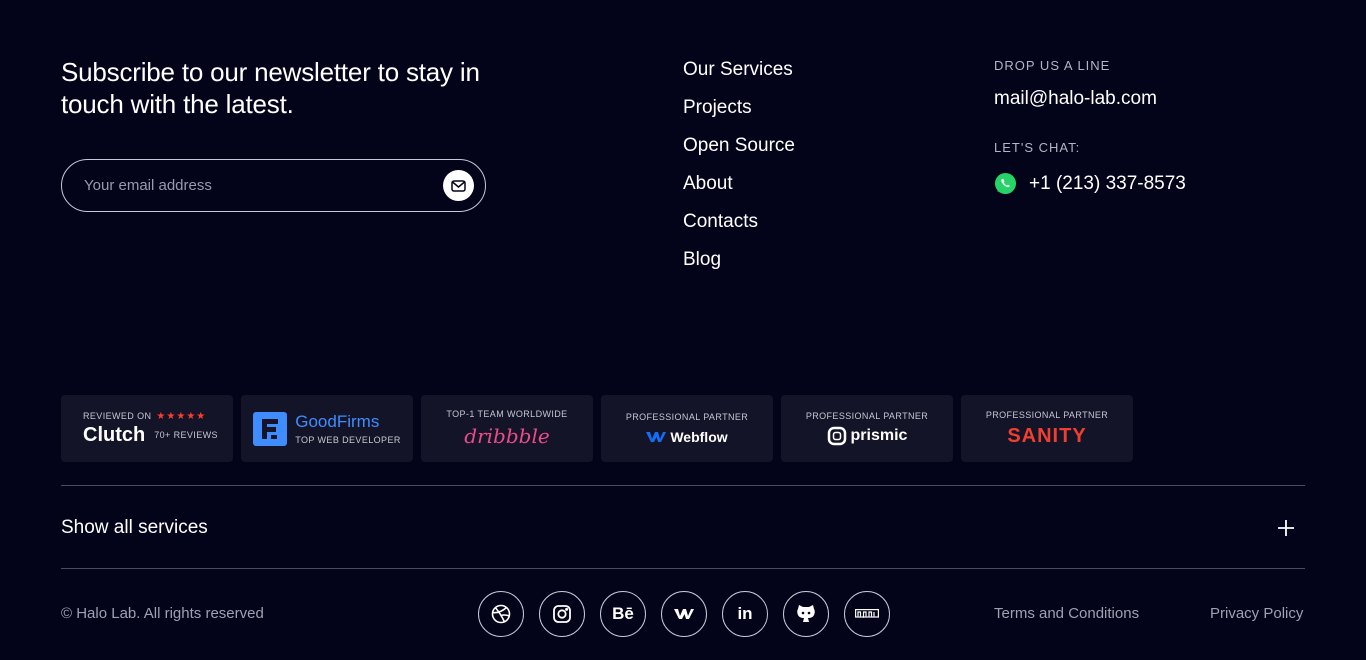 The height and width of the screenshot is (660, 1366). I want to click on goodfirms-icon, so click(270, 428).